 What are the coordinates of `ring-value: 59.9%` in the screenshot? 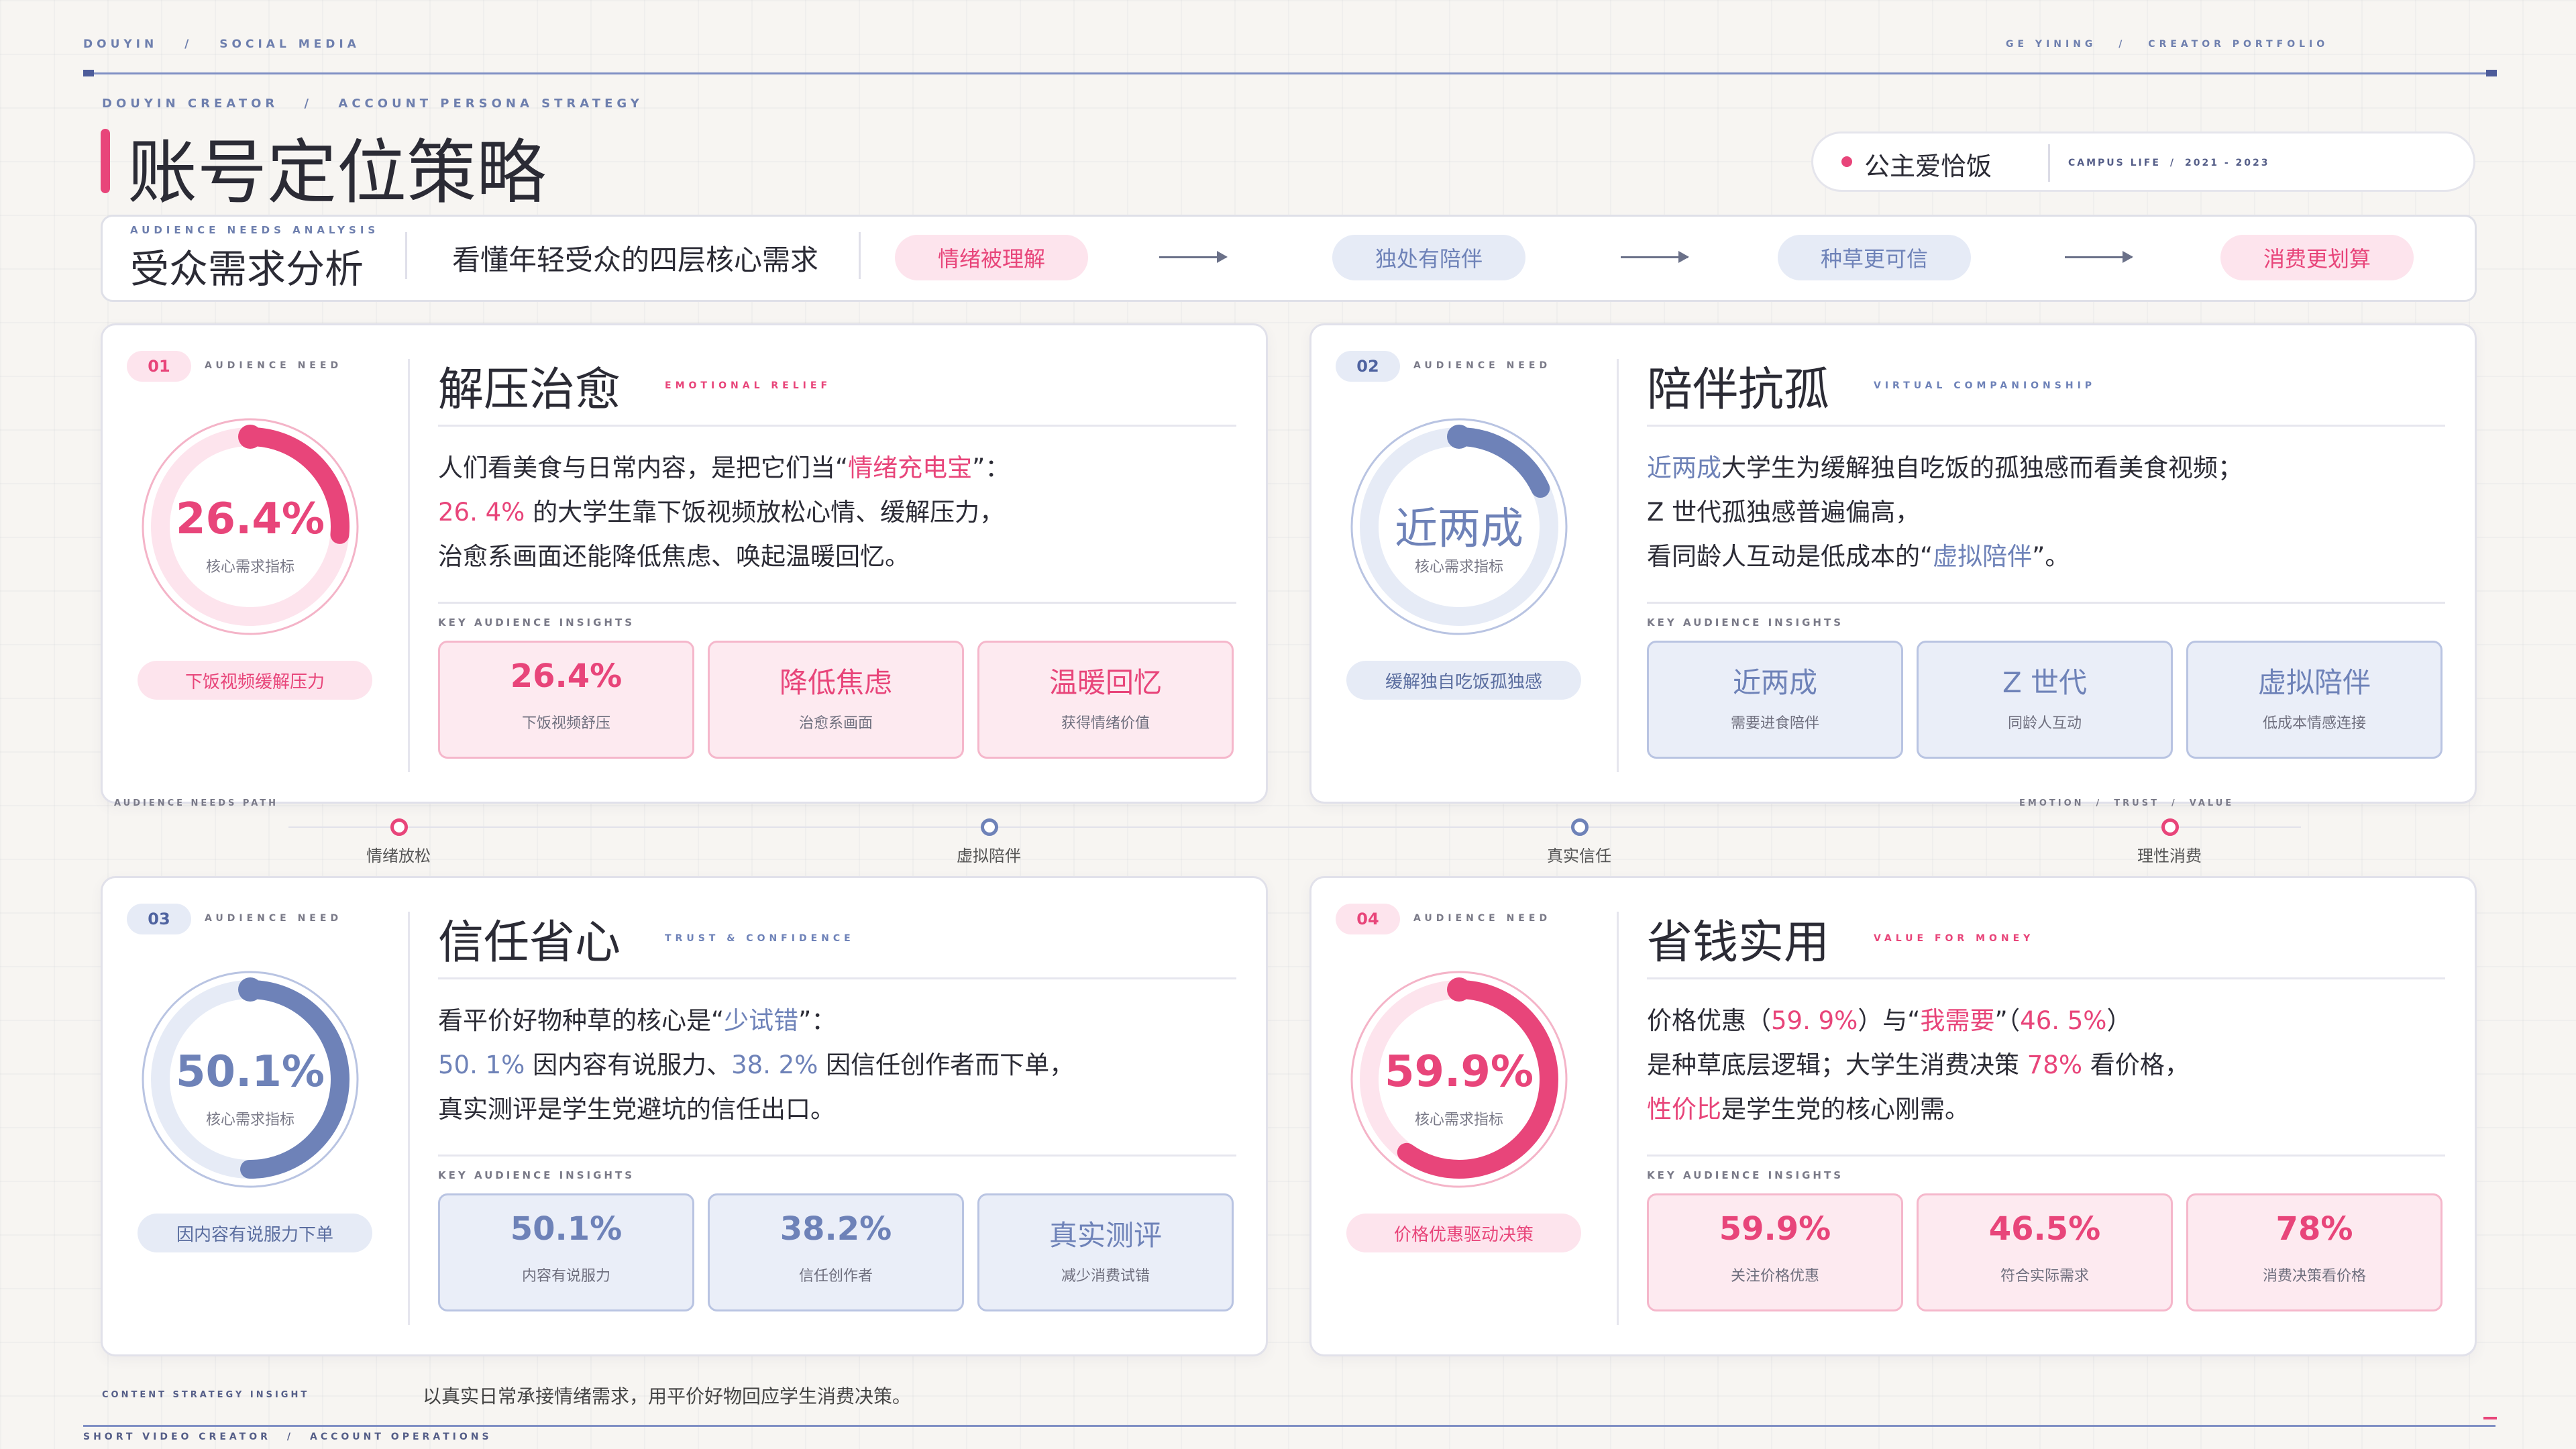 It's located at (1459, 1072).